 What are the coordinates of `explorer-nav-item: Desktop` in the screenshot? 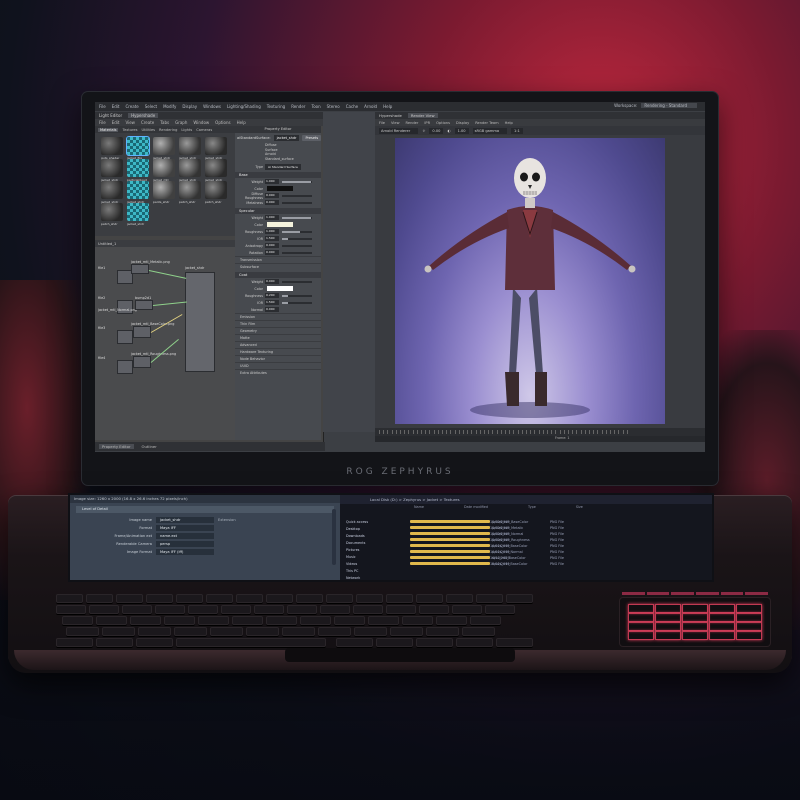 It's located at (376, 529).